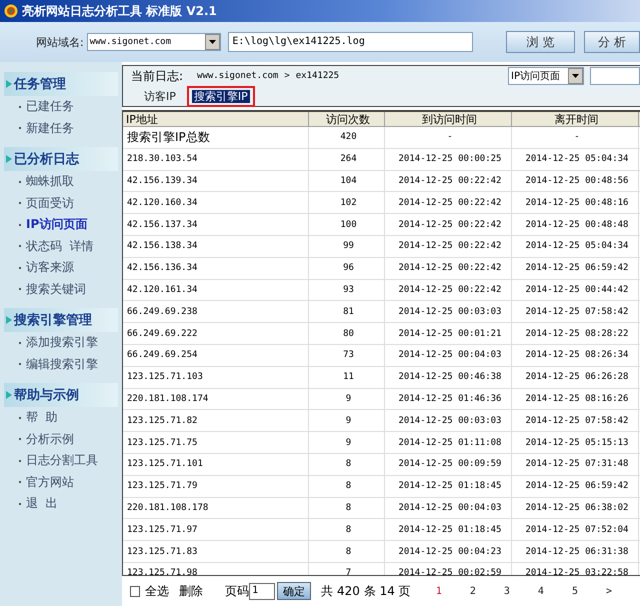 This screenshot has width=640, height=606. I want to click on toolbar-button: 分 析, so click(612, 42).